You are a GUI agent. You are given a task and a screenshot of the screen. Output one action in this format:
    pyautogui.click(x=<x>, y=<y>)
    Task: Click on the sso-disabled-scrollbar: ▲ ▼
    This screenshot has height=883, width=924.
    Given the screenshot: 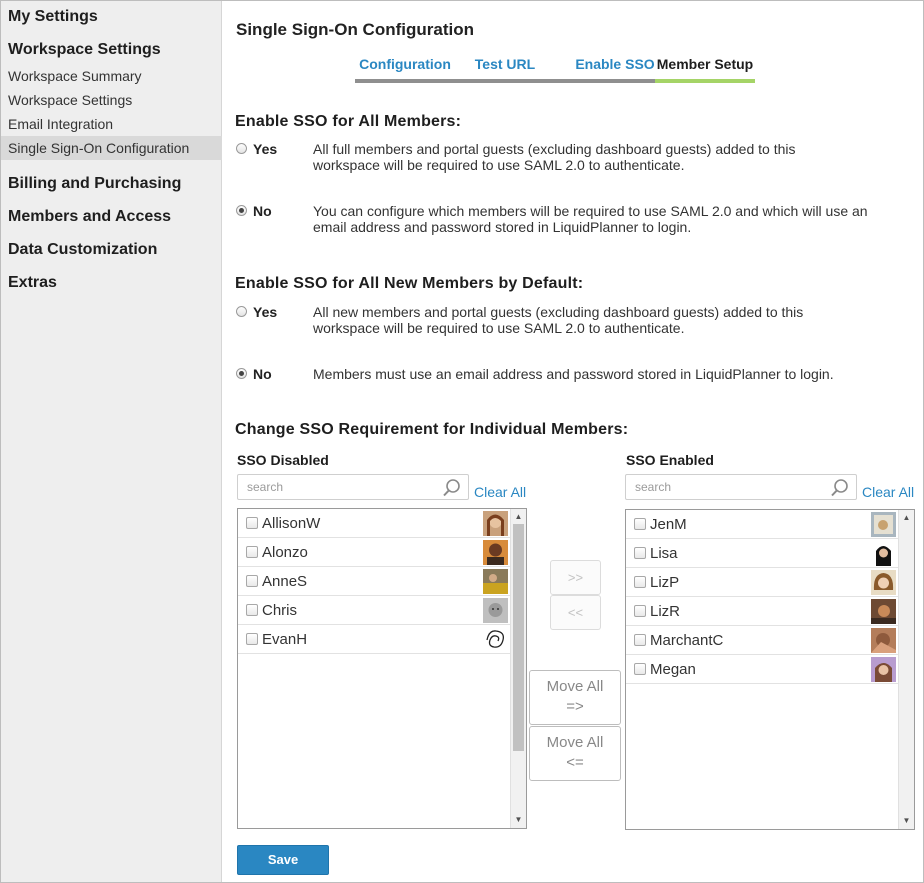 What is the action you would take?
    pyautogui.click(x=518, y=668)
    